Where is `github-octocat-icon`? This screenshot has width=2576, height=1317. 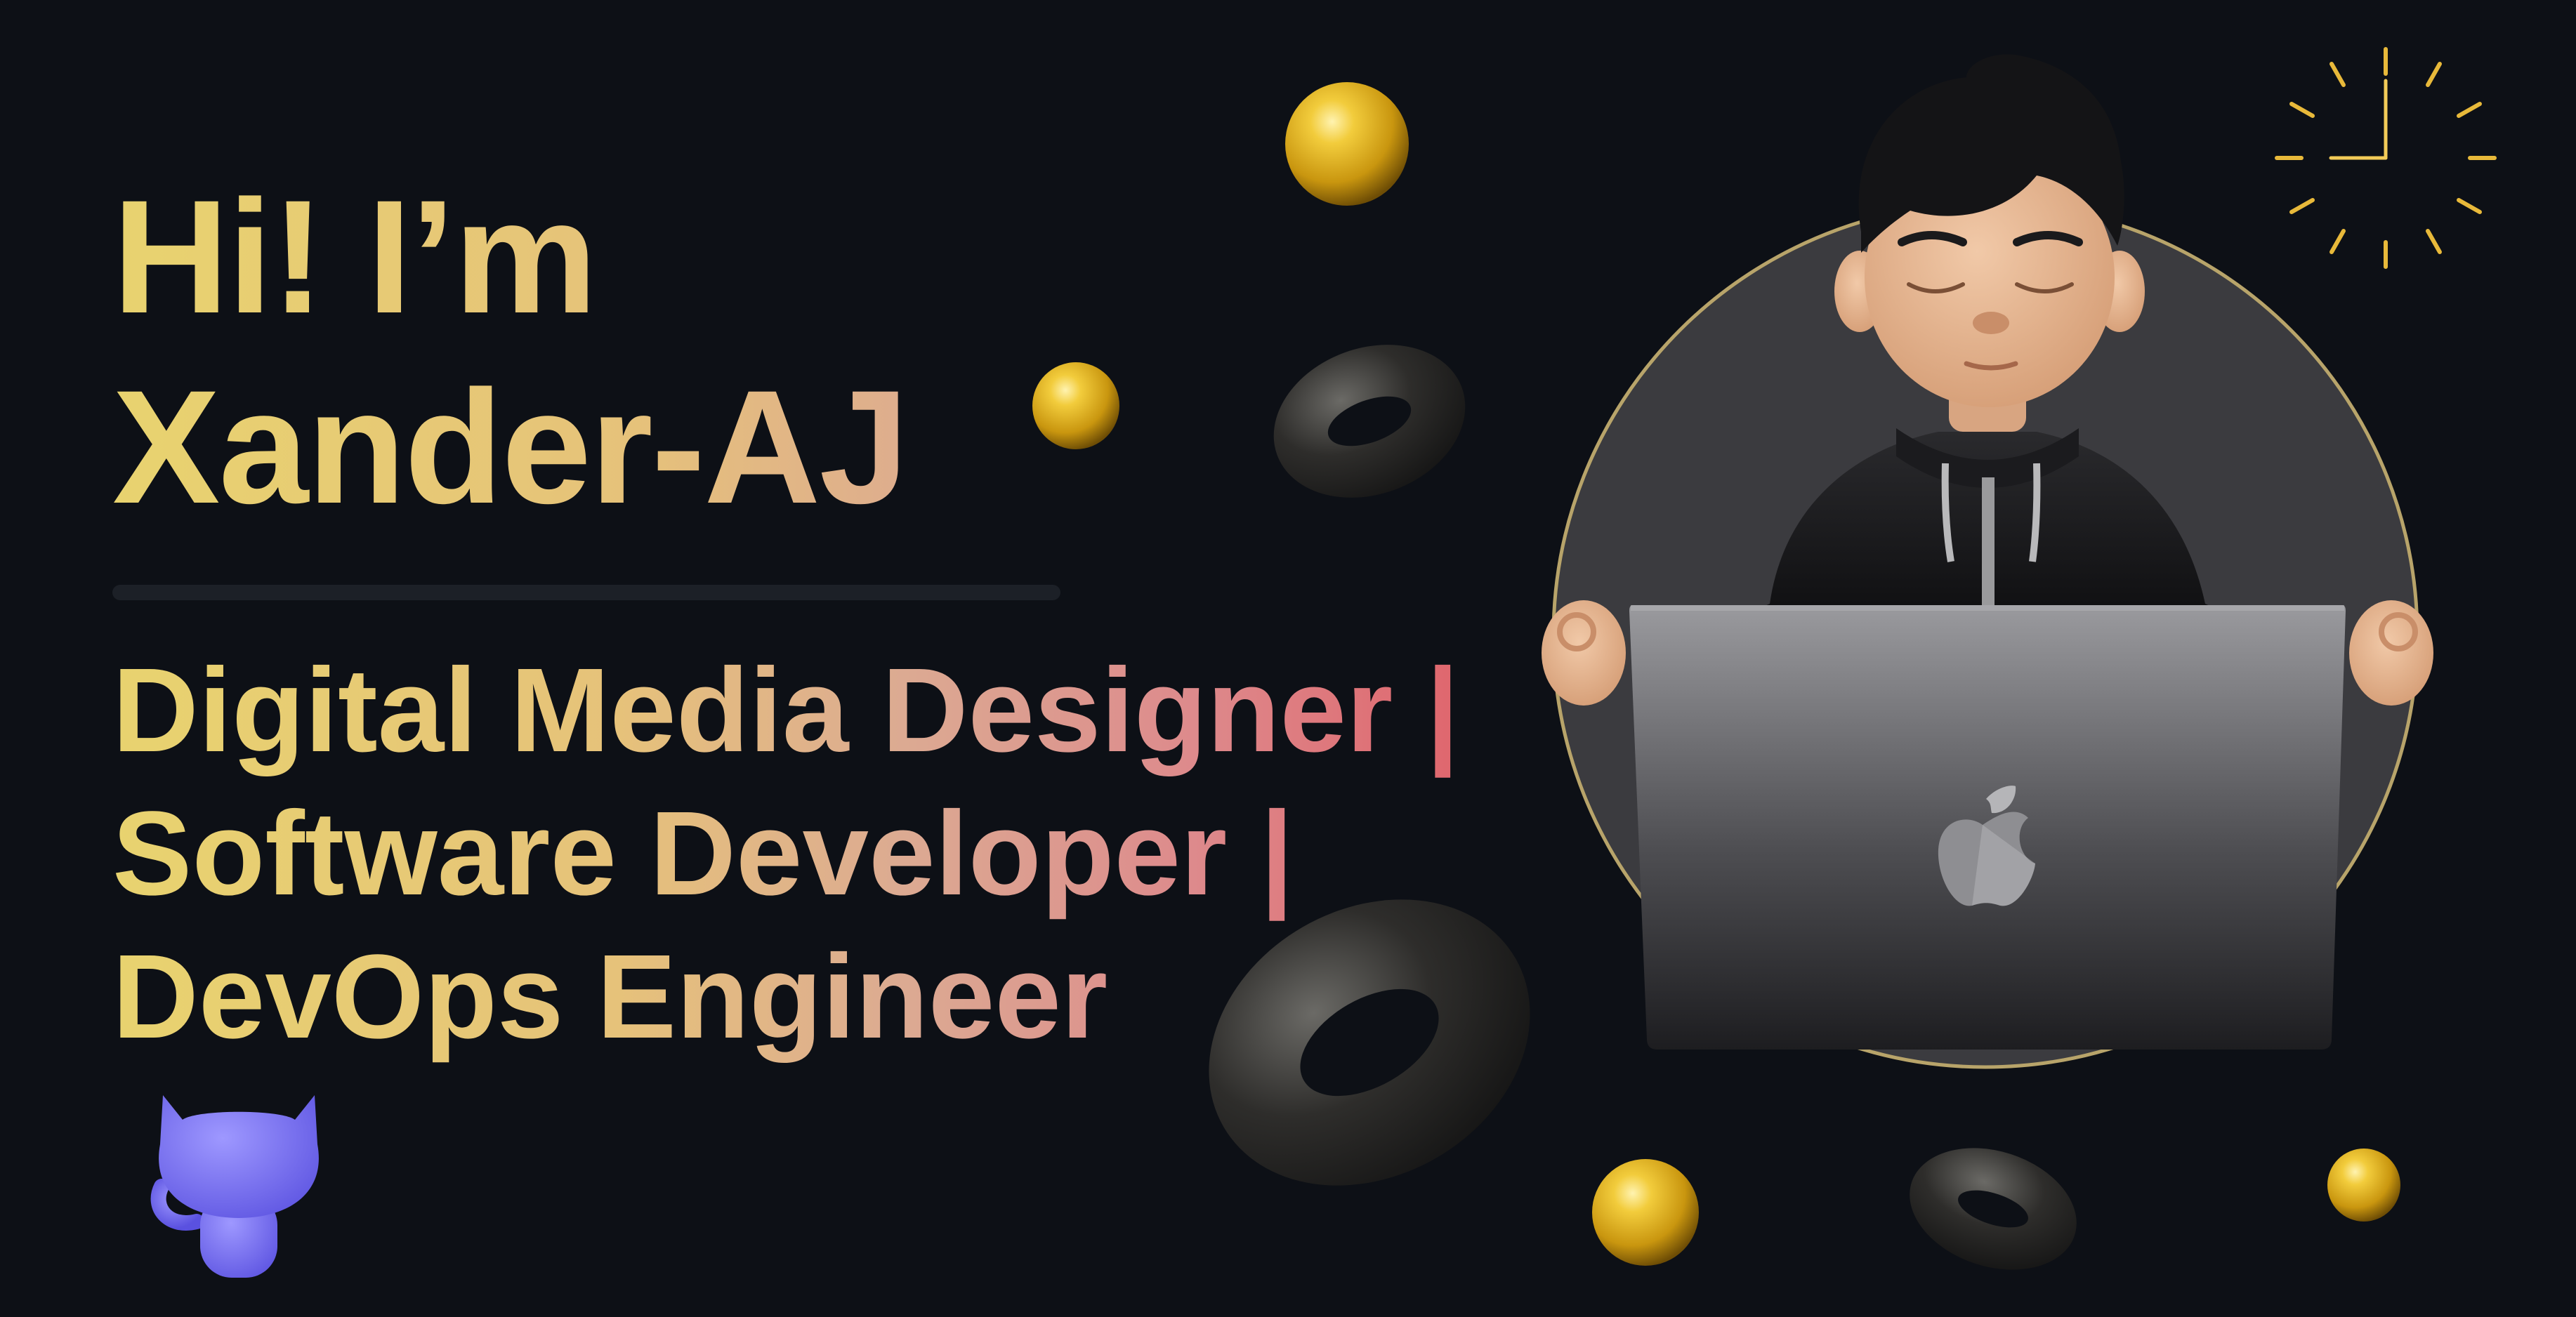
github-octocat-icon is located at coordinates (234, 1186).